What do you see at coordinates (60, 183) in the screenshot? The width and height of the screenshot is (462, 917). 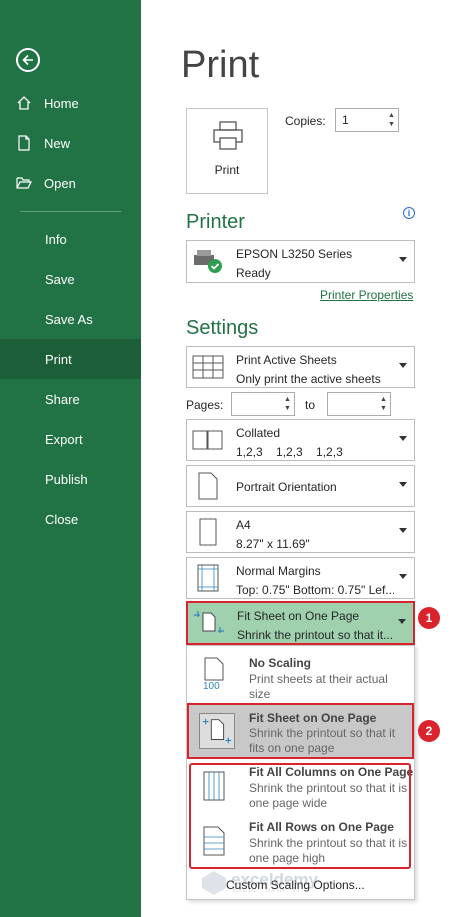 I see `nav-open-label: Open` at bounding box center [60, 183].